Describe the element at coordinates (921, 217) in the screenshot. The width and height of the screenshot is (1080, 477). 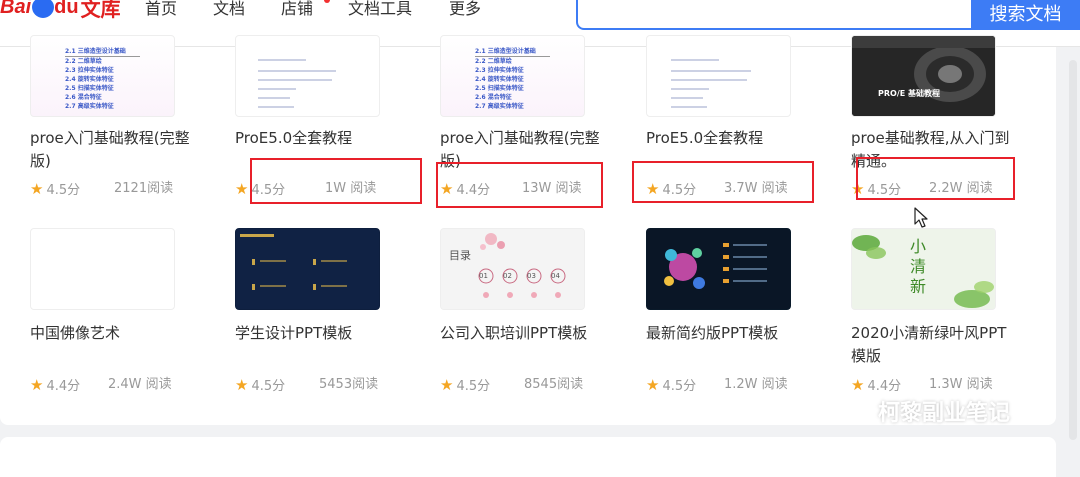
I see `mouse-cursor-icon` at that location.